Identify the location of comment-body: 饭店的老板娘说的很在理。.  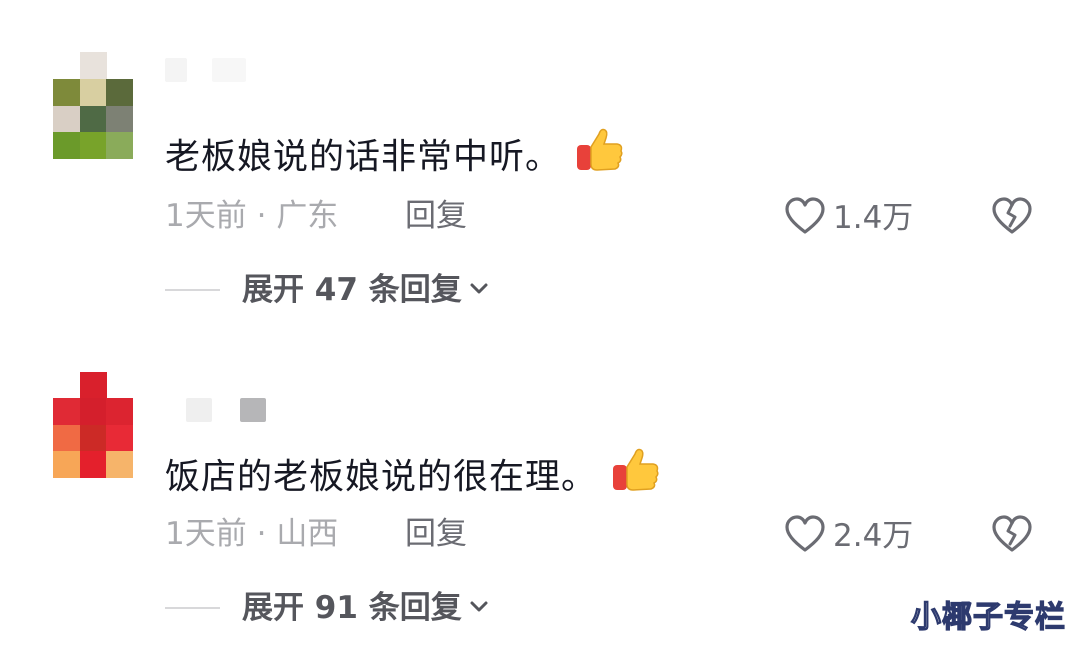
(381, 477).